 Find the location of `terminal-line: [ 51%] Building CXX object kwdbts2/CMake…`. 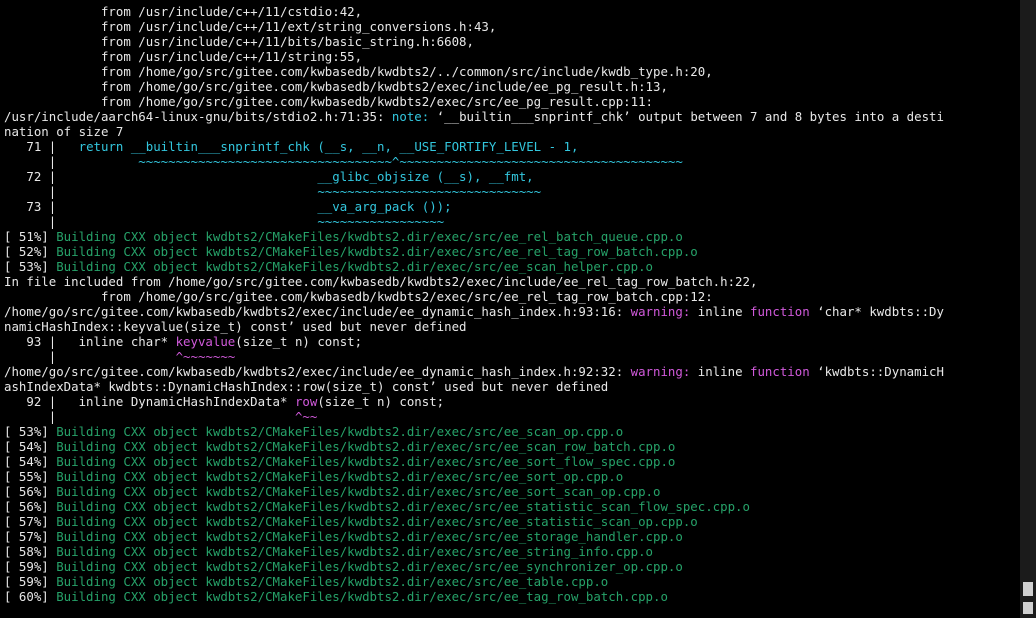

terminal-line: [ 51%] Building CXX object kwdbts2/CMake… is located at coordinates (511, 236).